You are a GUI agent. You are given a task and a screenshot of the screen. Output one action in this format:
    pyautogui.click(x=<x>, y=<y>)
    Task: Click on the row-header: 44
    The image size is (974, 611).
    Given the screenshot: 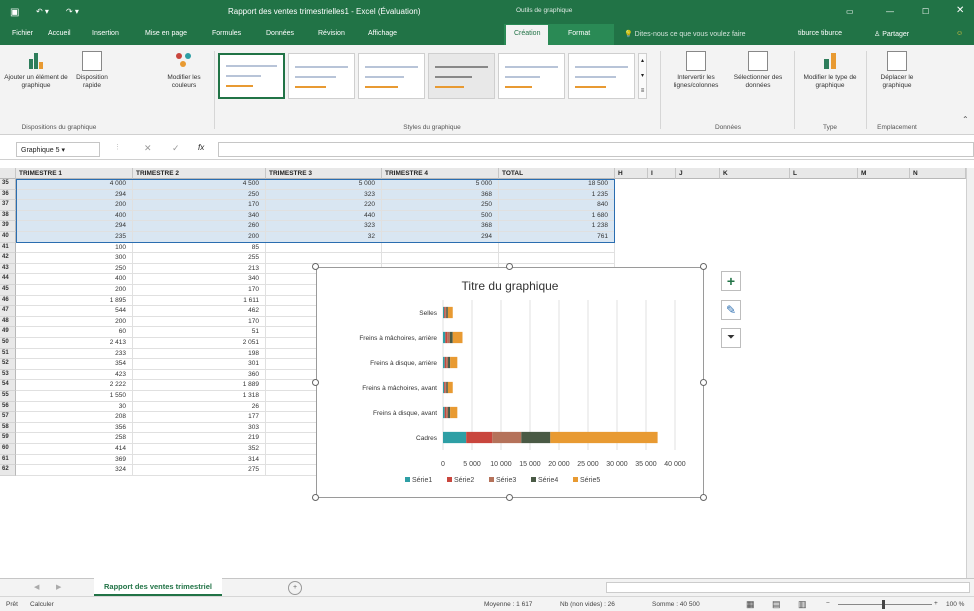 What is the action you would take?
    pyautogui.click(x=8, y=279)
    